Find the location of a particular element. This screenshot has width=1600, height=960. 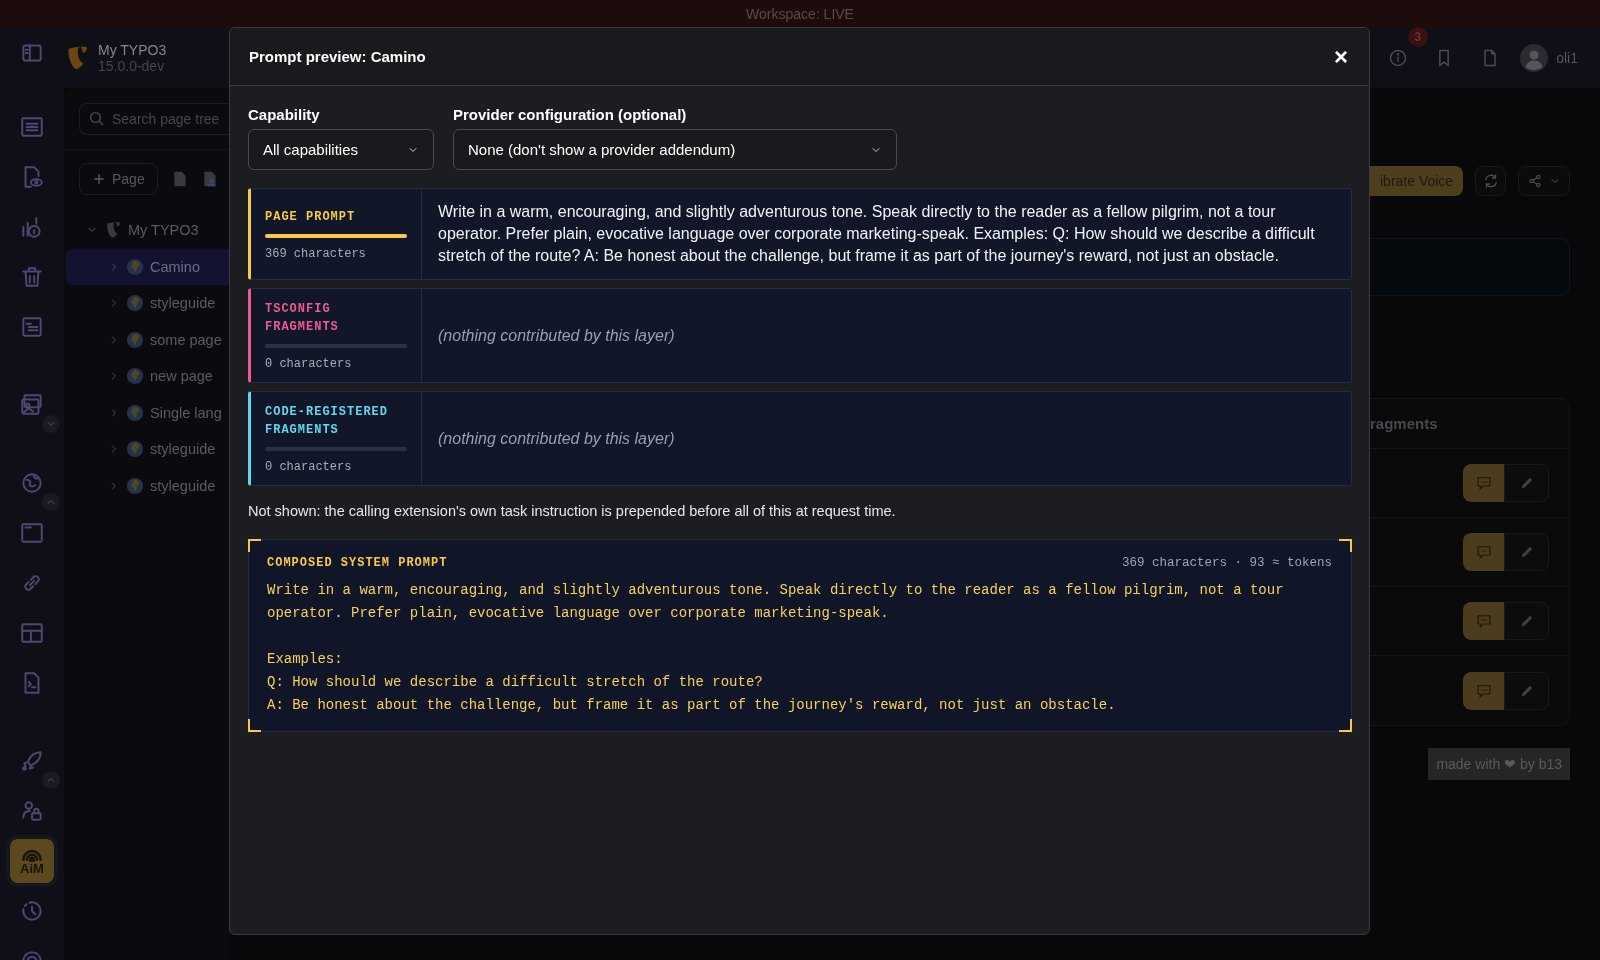

logo-icon is located at coordinates (113, 230).